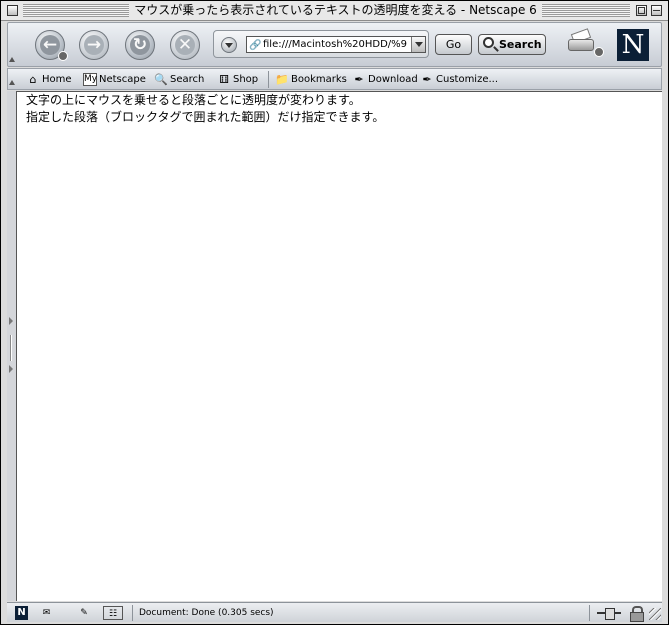 The width and height of the screenshot is (669, 625). I want to click on shop-icon: ⚅, so click(224, 79).